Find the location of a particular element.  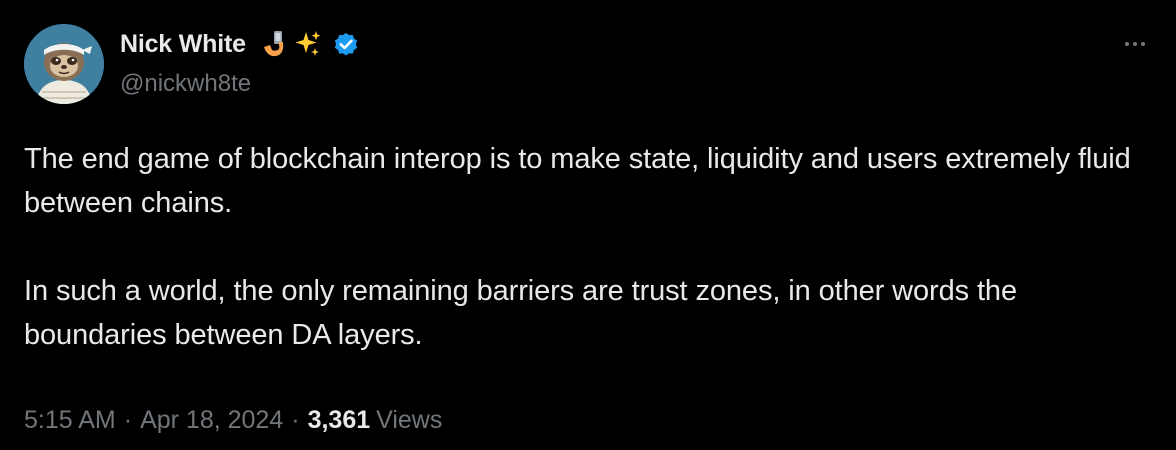

tweet-time: 5:15 AM is located at coordinates (70, 420).